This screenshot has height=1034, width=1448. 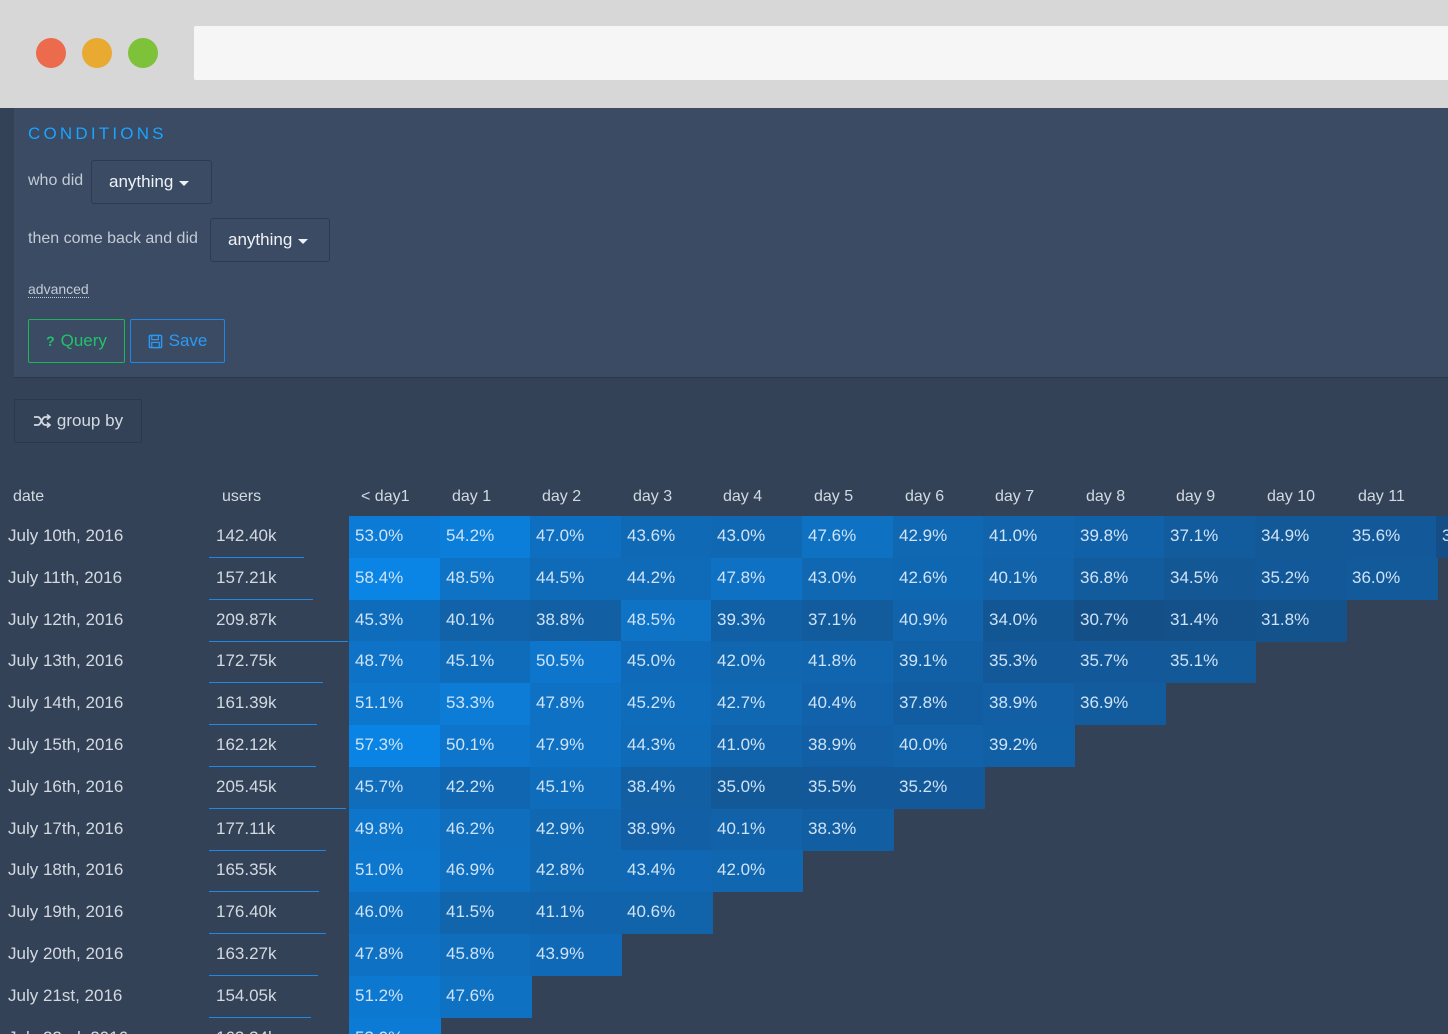 What do you see at coordinates (1014, 497) in the screenshot?
I see `column-header: day 7` at bounding box center [1014, 497].